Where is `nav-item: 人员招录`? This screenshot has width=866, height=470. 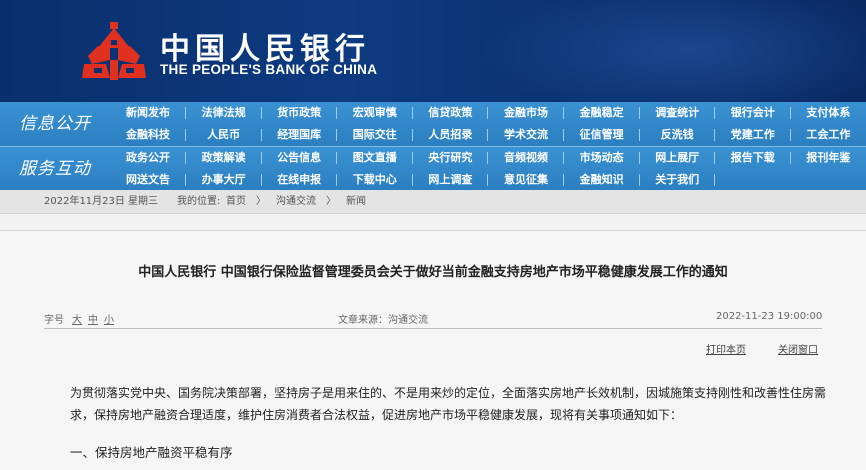
nav-item: 人员招录 is located at coordinates (450, 135).